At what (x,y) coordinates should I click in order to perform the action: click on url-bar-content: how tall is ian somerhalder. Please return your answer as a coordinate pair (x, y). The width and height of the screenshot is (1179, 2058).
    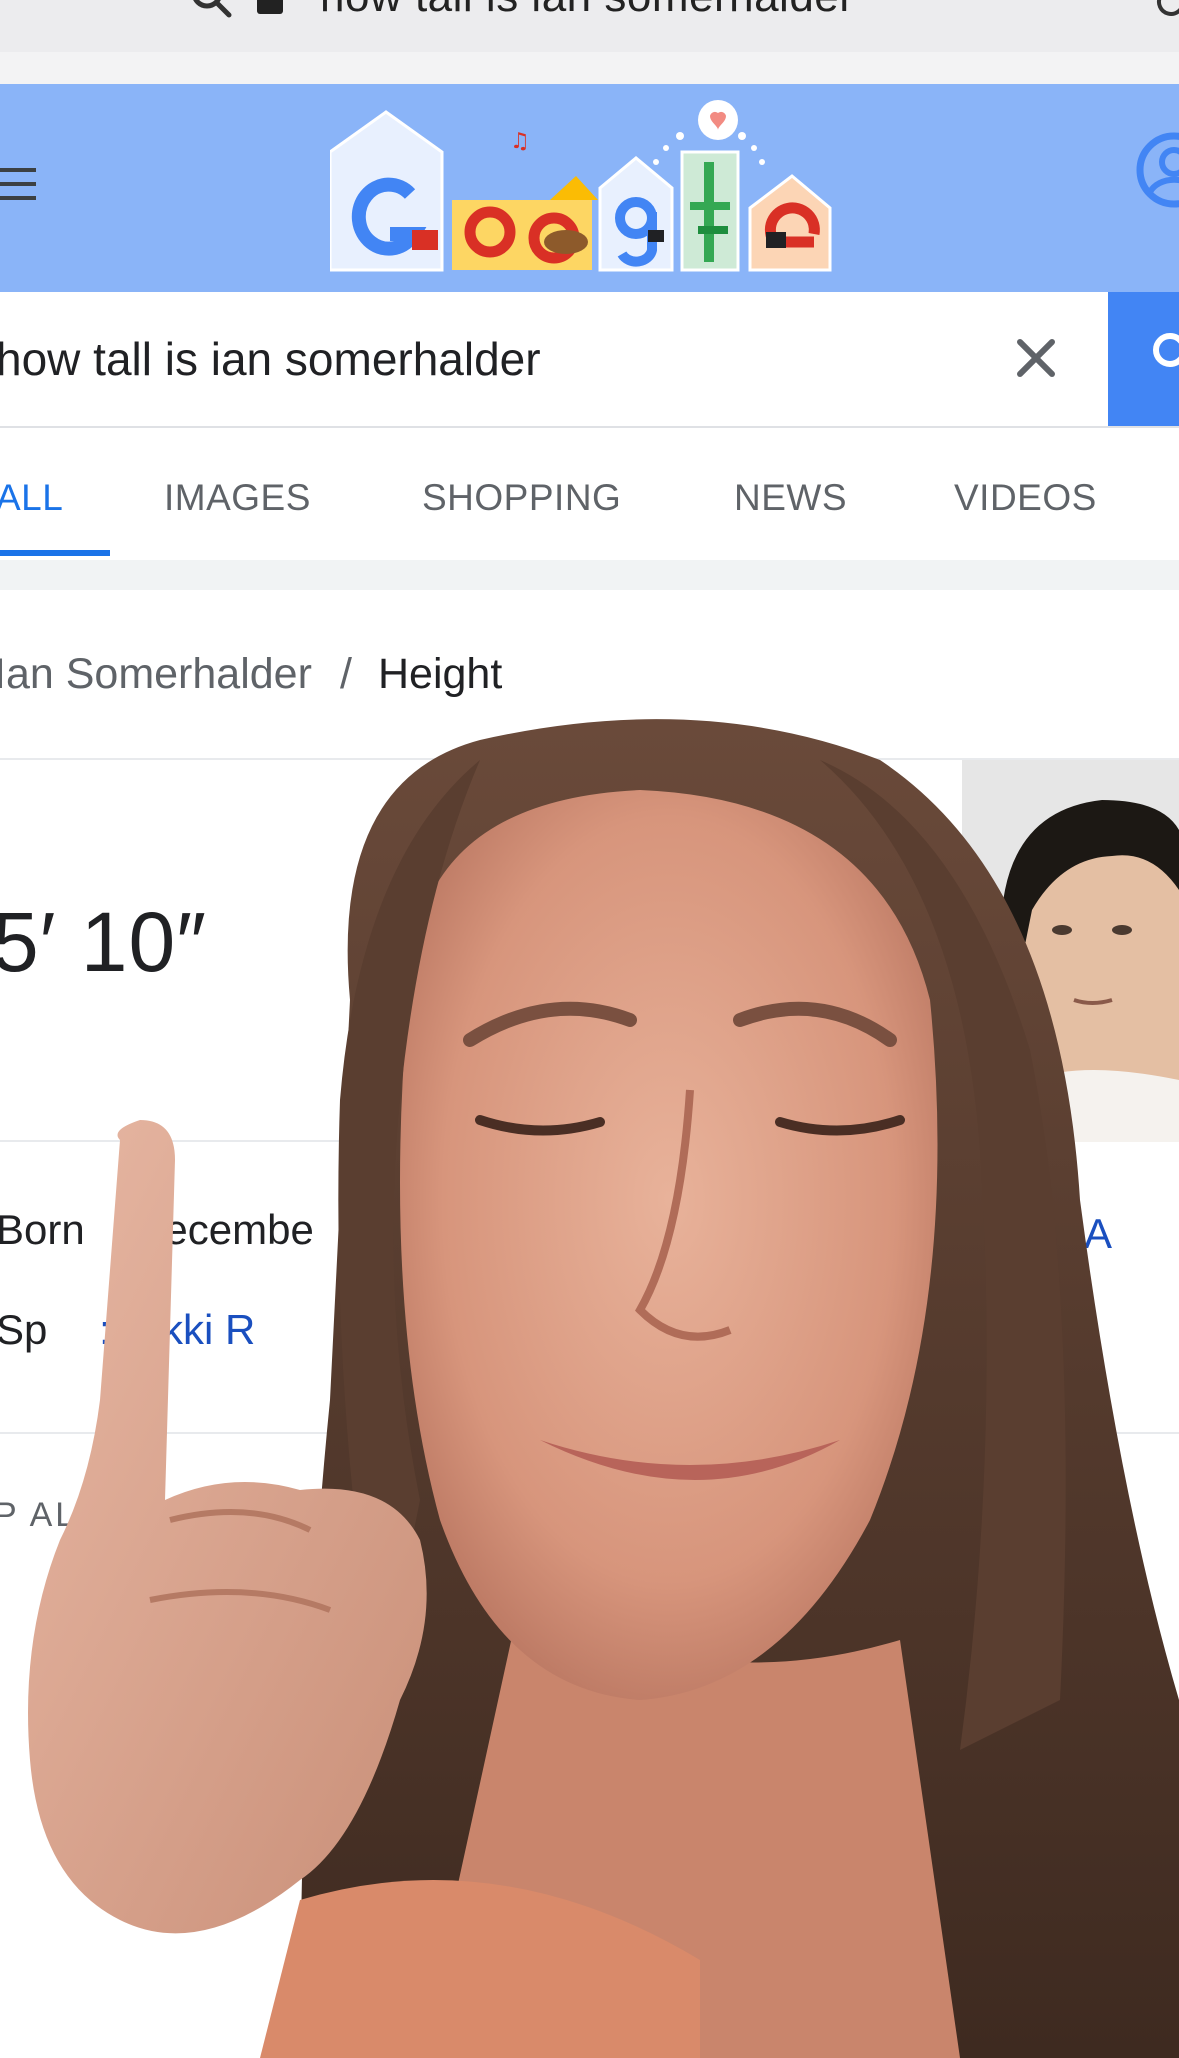
    Looking at the image, I should click on (522, 11).